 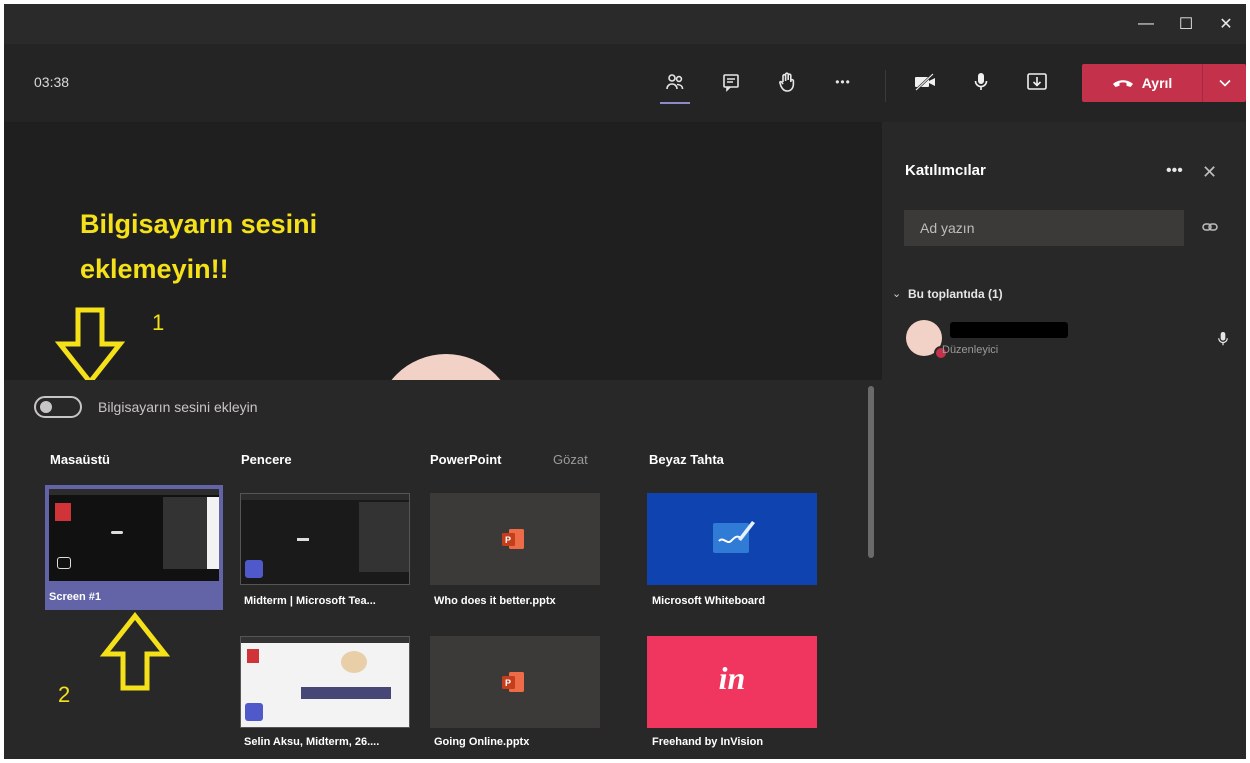 I want to click on panel-close-button: ✕, so click(x=1209, y=172).